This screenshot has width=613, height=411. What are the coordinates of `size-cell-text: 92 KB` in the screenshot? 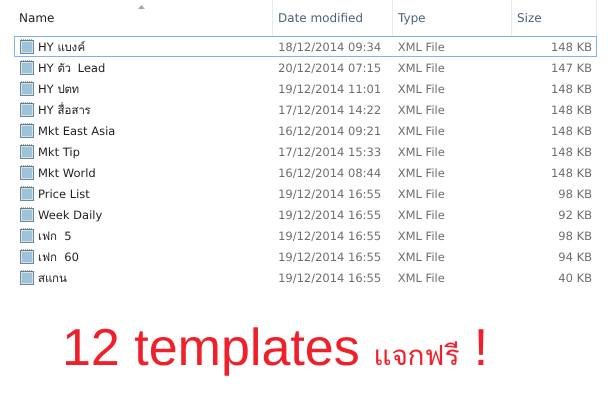 It's located at (575, 215).